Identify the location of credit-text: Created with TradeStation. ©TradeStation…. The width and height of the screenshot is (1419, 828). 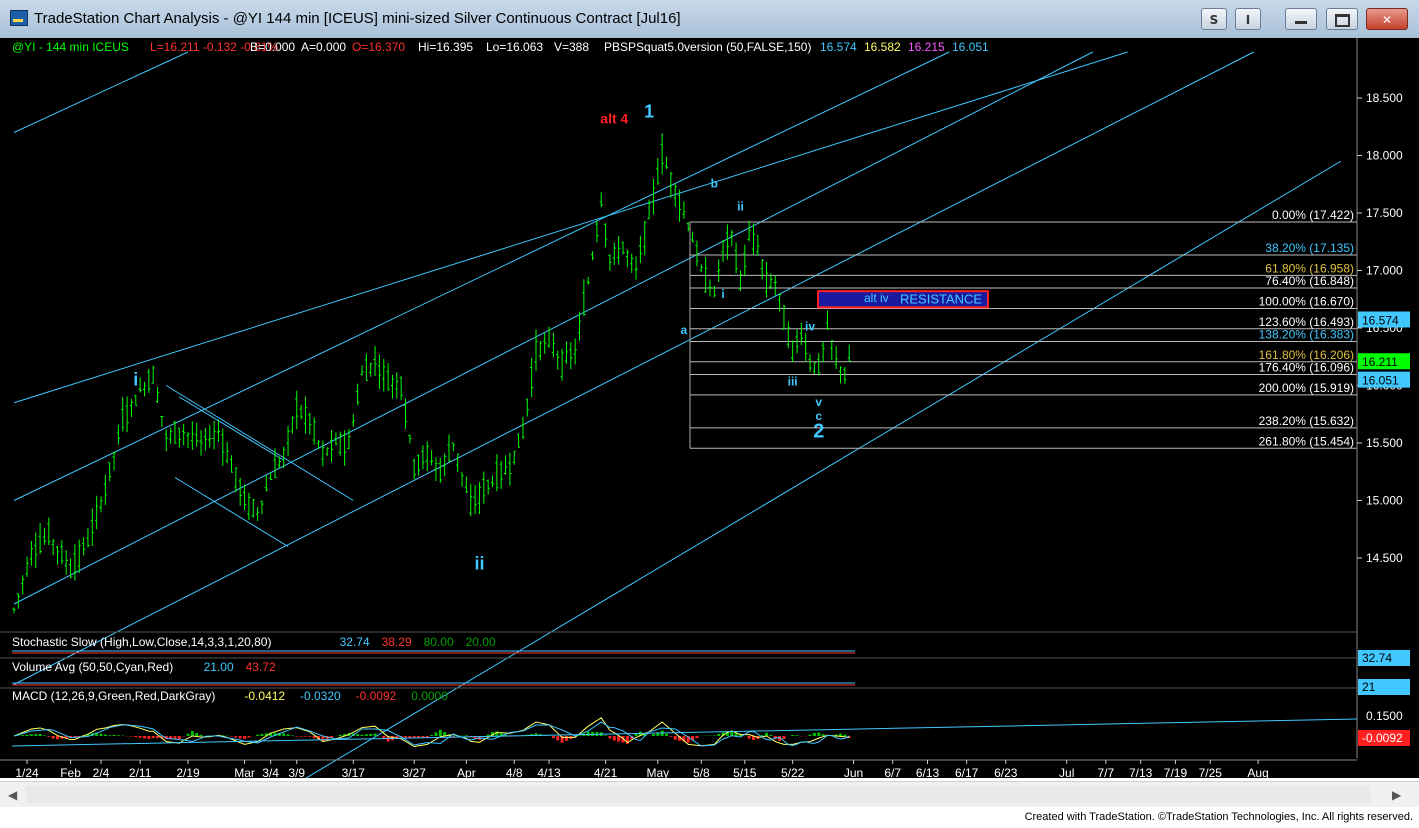
(1218, 817).